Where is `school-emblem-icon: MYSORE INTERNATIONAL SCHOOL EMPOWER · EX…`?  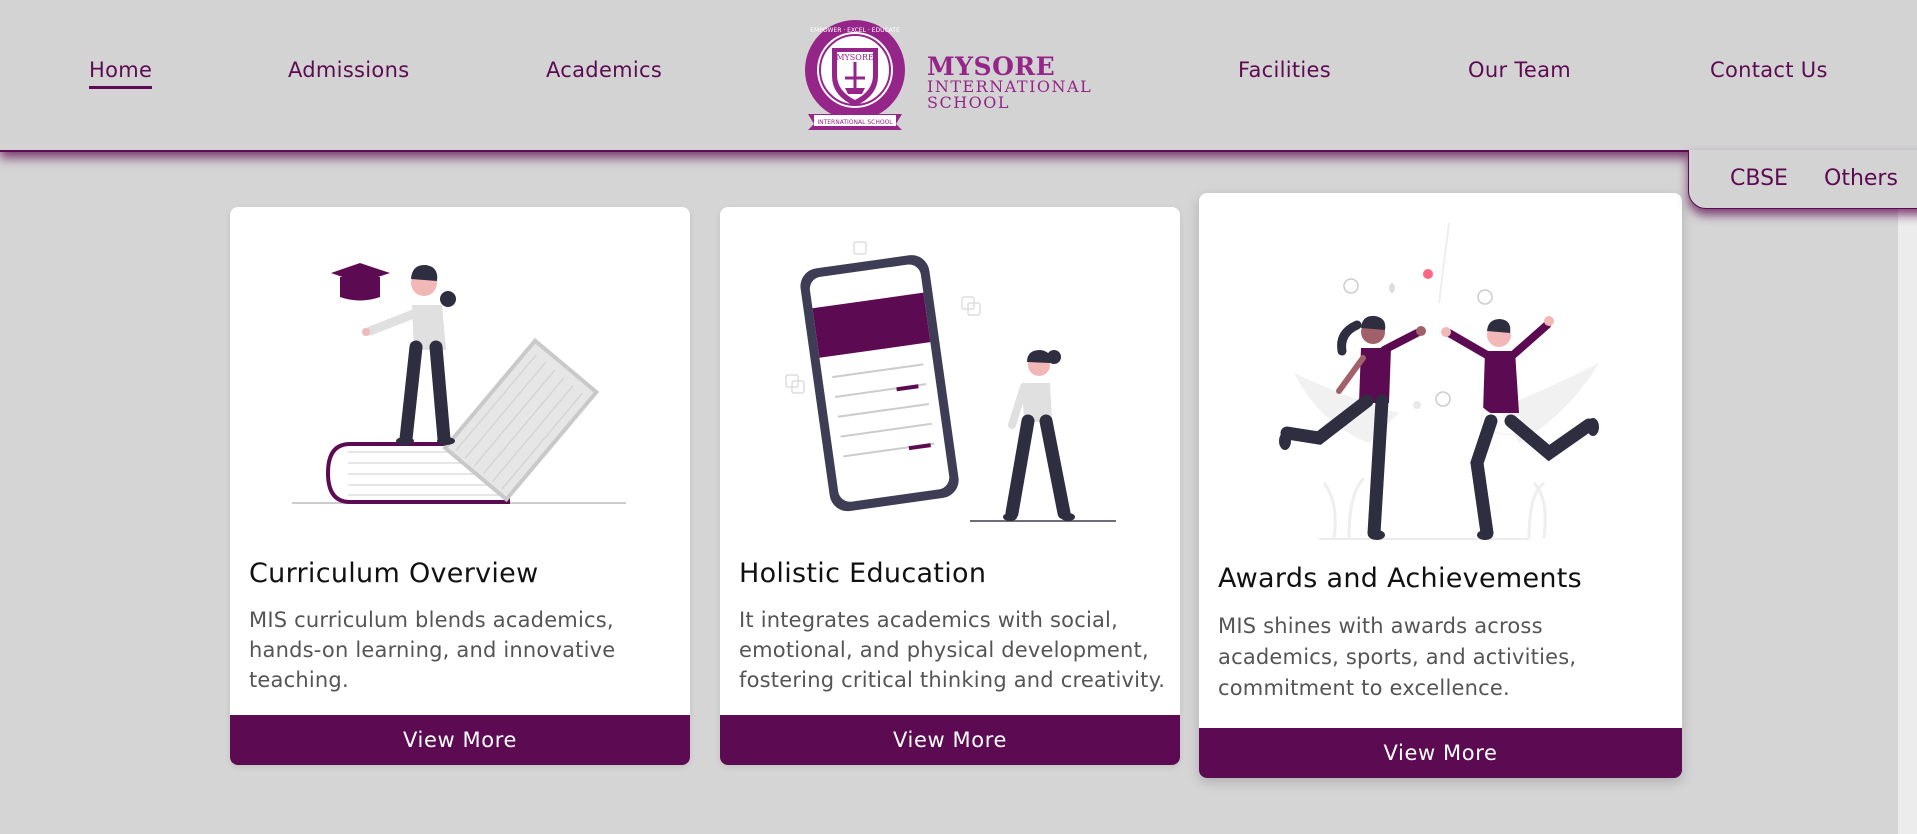 school-emblem-icon: MYSORE INTERNATIONAL SCHOOL EMPOWER · EX… is located at coordinates (855, 75).